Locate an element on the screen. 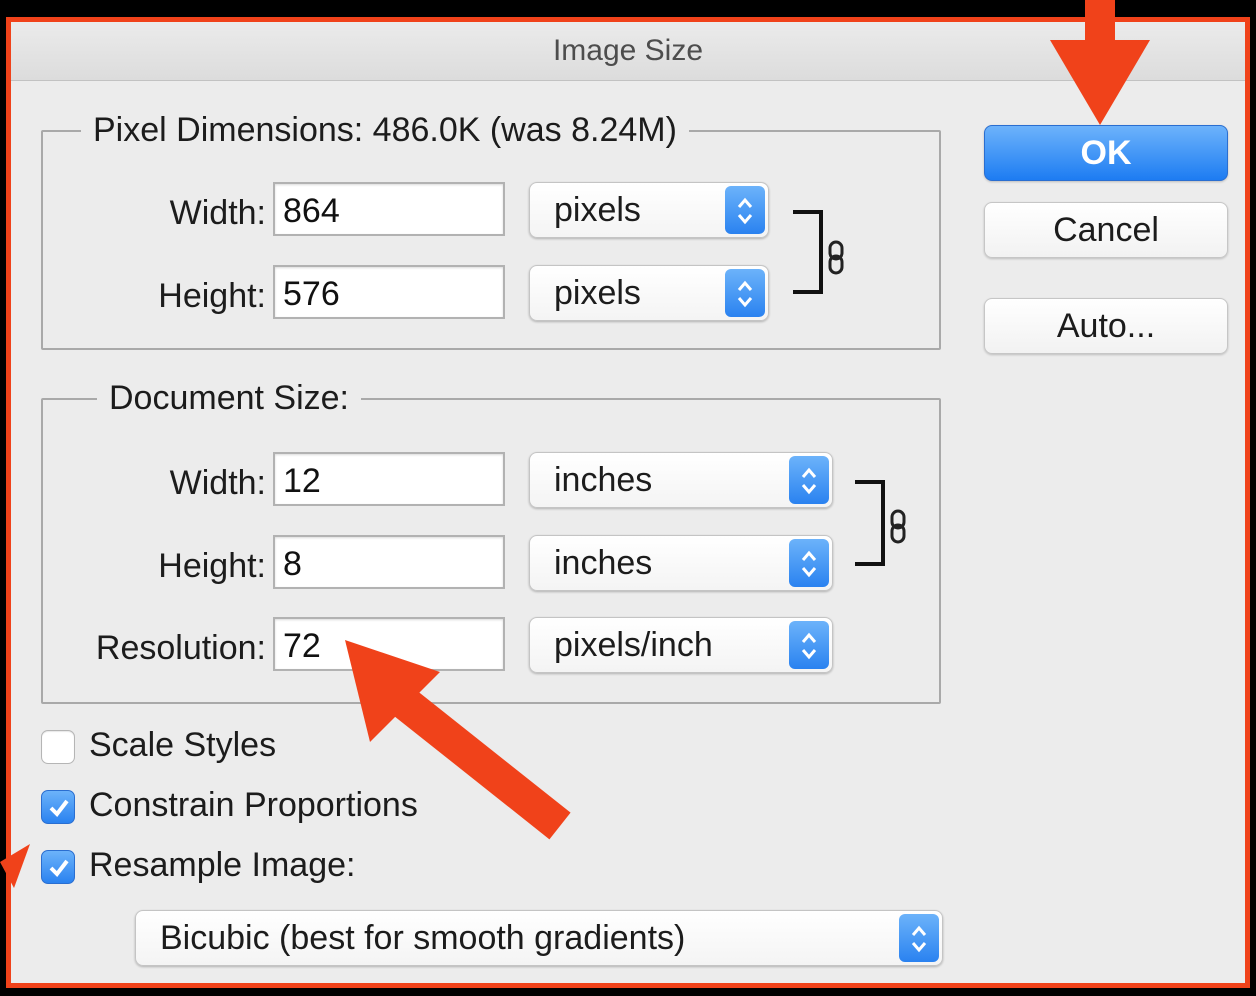  pixel-height-unit-select: pixels is located at coordinates (649, 293).